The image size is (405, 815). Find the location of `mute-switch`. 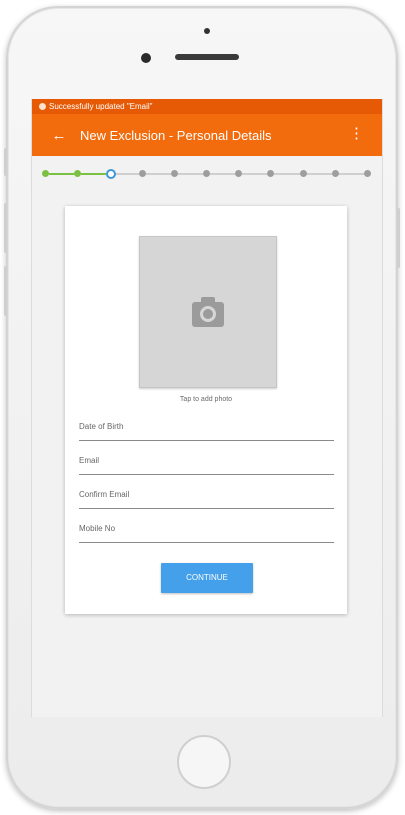

mute-switch is located at coordinates (5, 162).